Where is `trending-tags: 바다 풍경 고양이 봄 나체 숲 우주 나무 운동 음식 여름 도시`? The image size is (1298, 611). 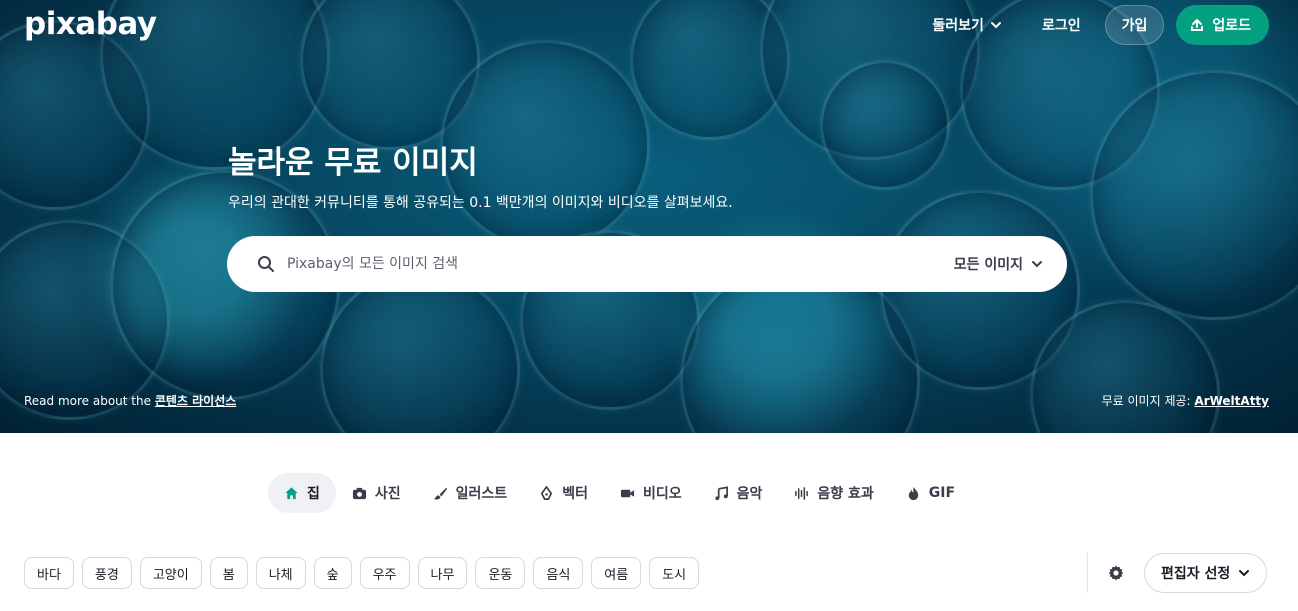 trending-tags: 바다 풍경 고양이 봄 나체 숲 우주 나무 운동 음식 여름 도시 is located at coordinates (362, 573).